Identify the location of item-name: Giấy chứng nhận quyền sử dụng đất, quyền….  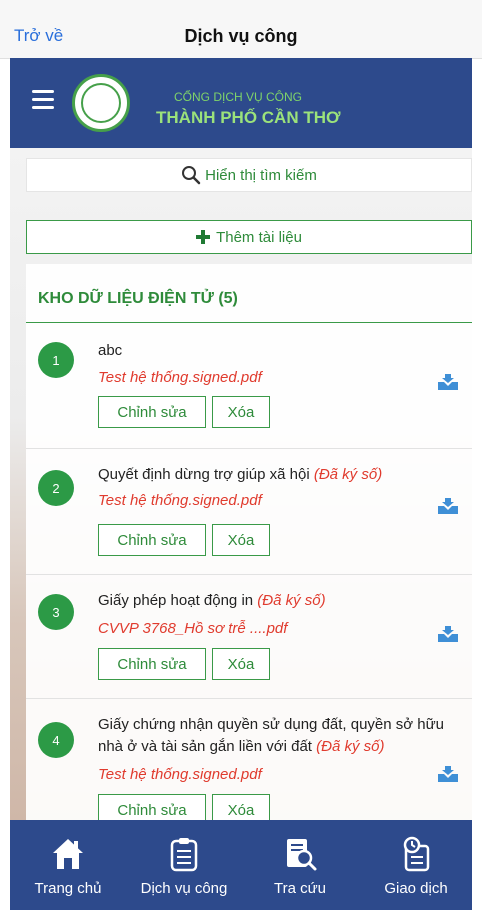
(271, 735).